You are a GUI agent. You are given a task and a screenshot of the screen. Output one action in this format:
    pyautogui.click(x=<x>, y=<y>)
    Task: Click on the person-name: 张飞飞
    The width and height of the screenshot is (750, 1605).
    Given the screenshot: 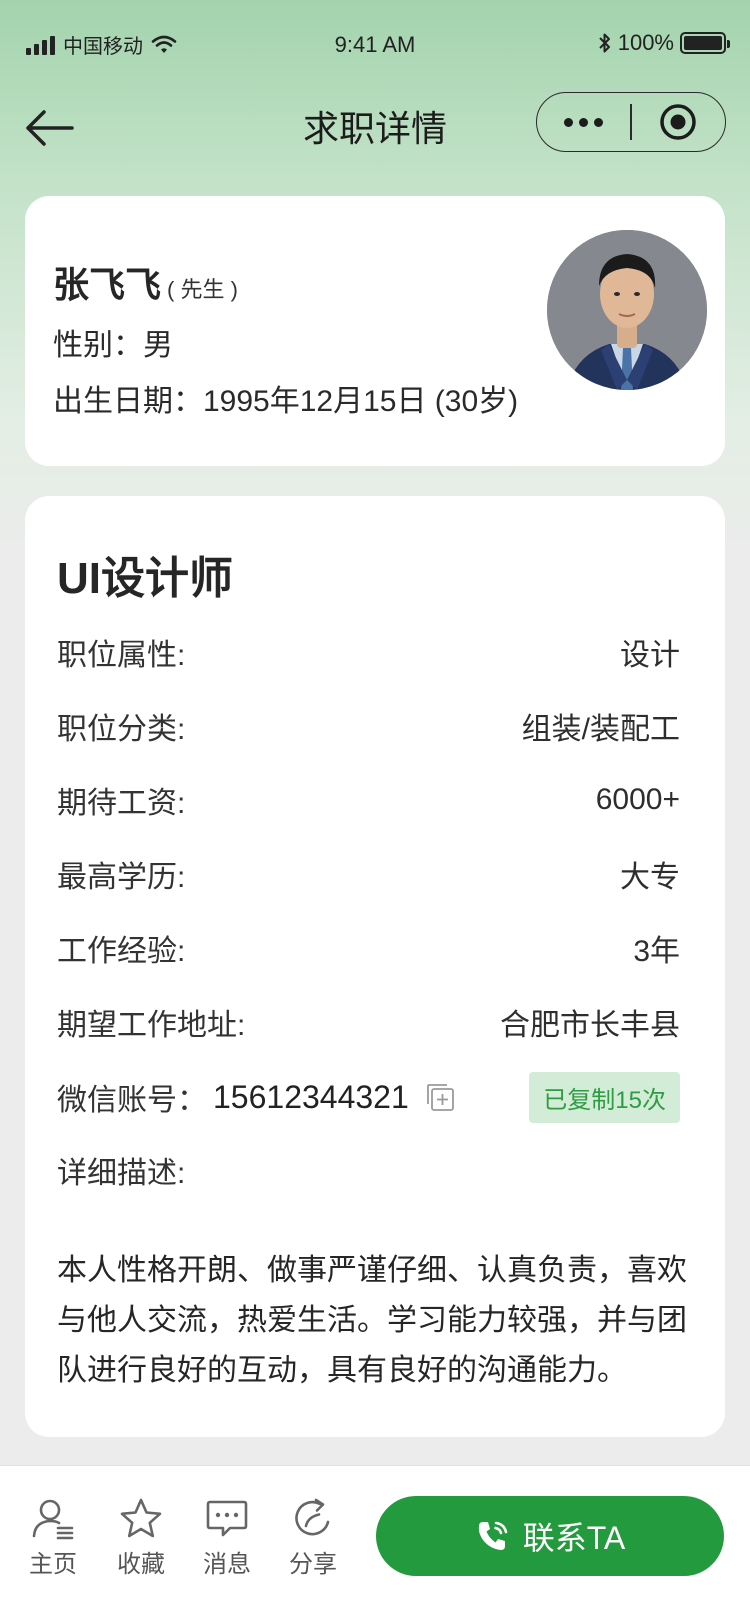 What is the action you would take?
    pyautogui.click(x=107, y=284)
    